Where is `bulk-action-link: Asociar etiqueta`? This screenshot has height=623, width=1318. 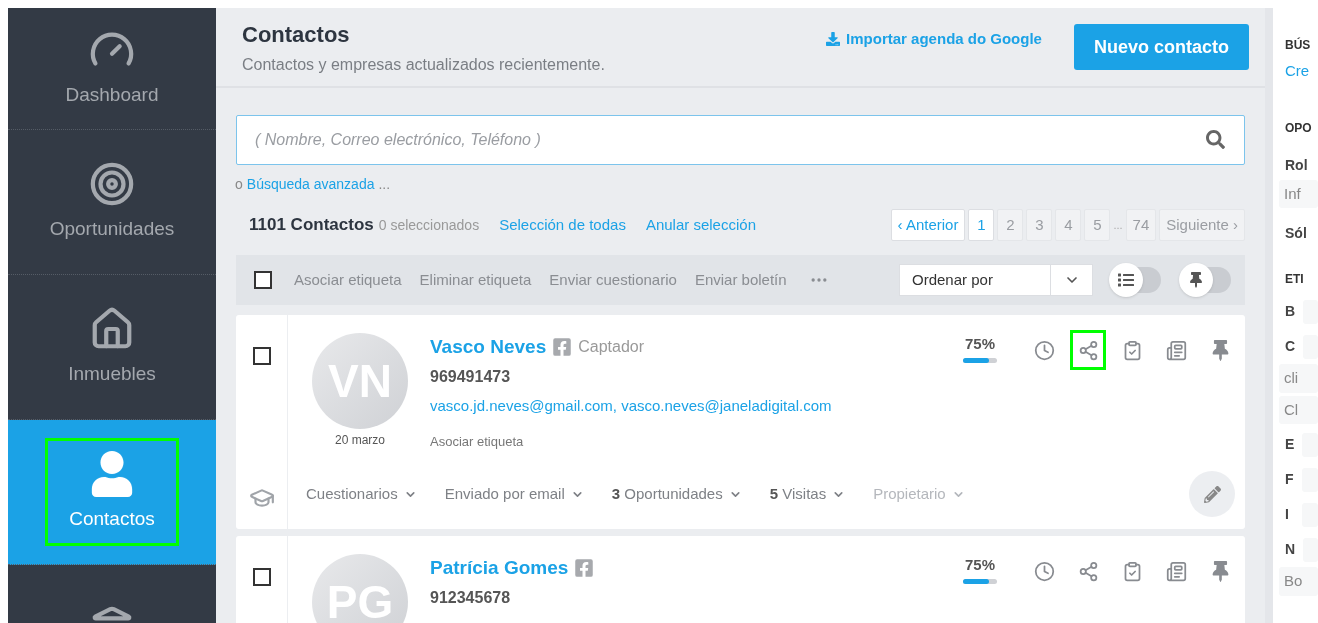 bulk-action-link: Asociar etiqueta is located at coordinates (348, 280).